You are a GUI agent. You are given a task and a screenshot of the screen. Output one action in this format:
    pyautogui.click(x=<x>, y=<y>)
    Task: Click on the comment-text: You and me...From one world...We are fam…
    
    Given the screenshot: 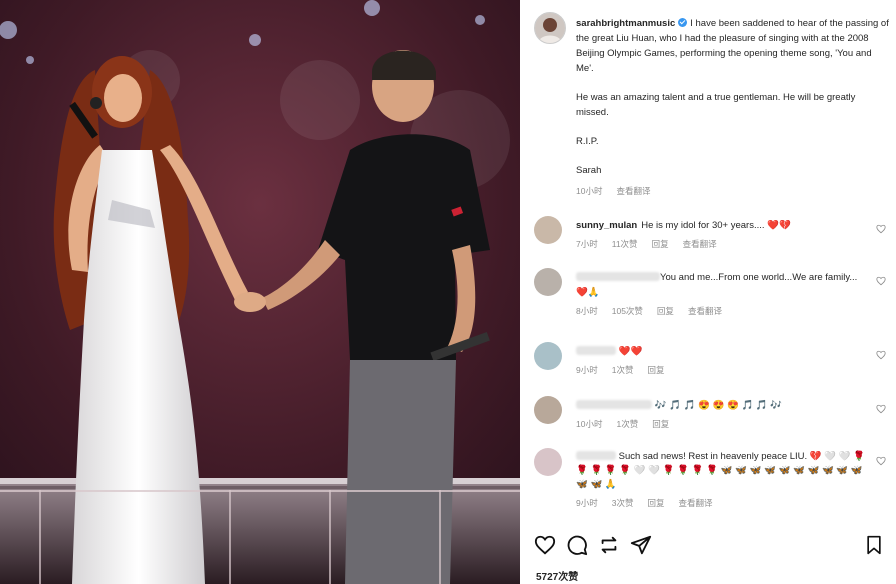 What is the action you would take?
    pyautogui.click(x=759, y=277)
    